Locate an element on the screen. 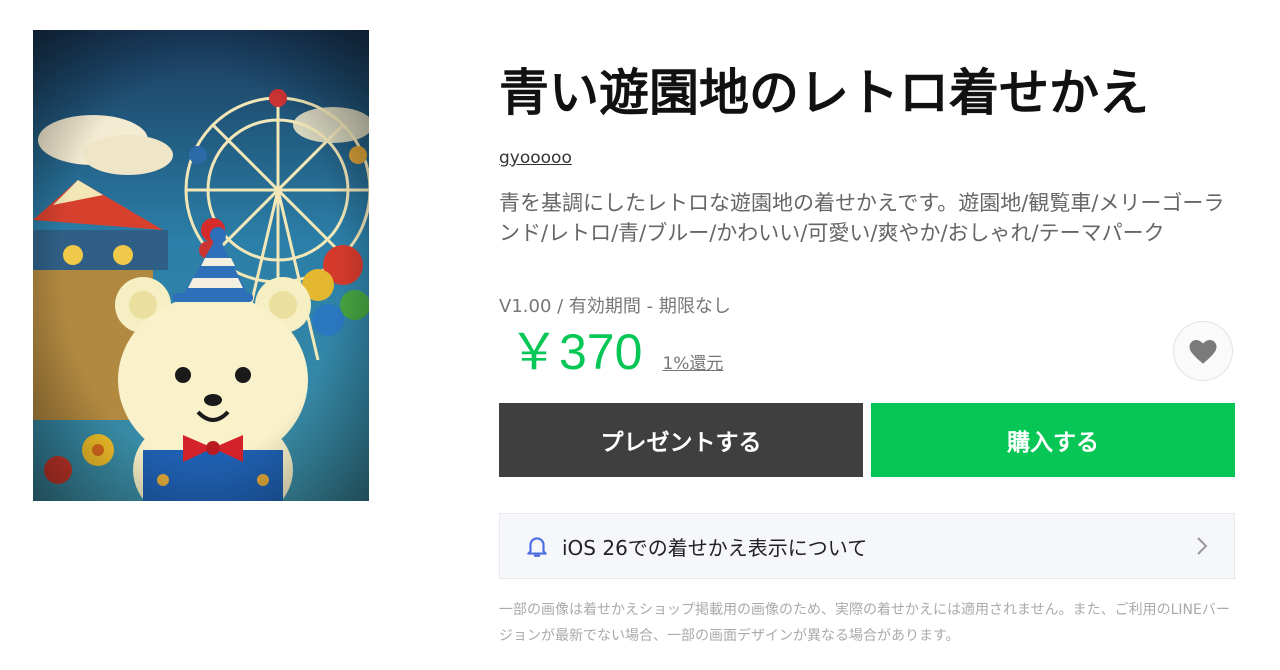 This screenshot has width=1280, height=670. heart-icon is located at coordinates (1203, 351).